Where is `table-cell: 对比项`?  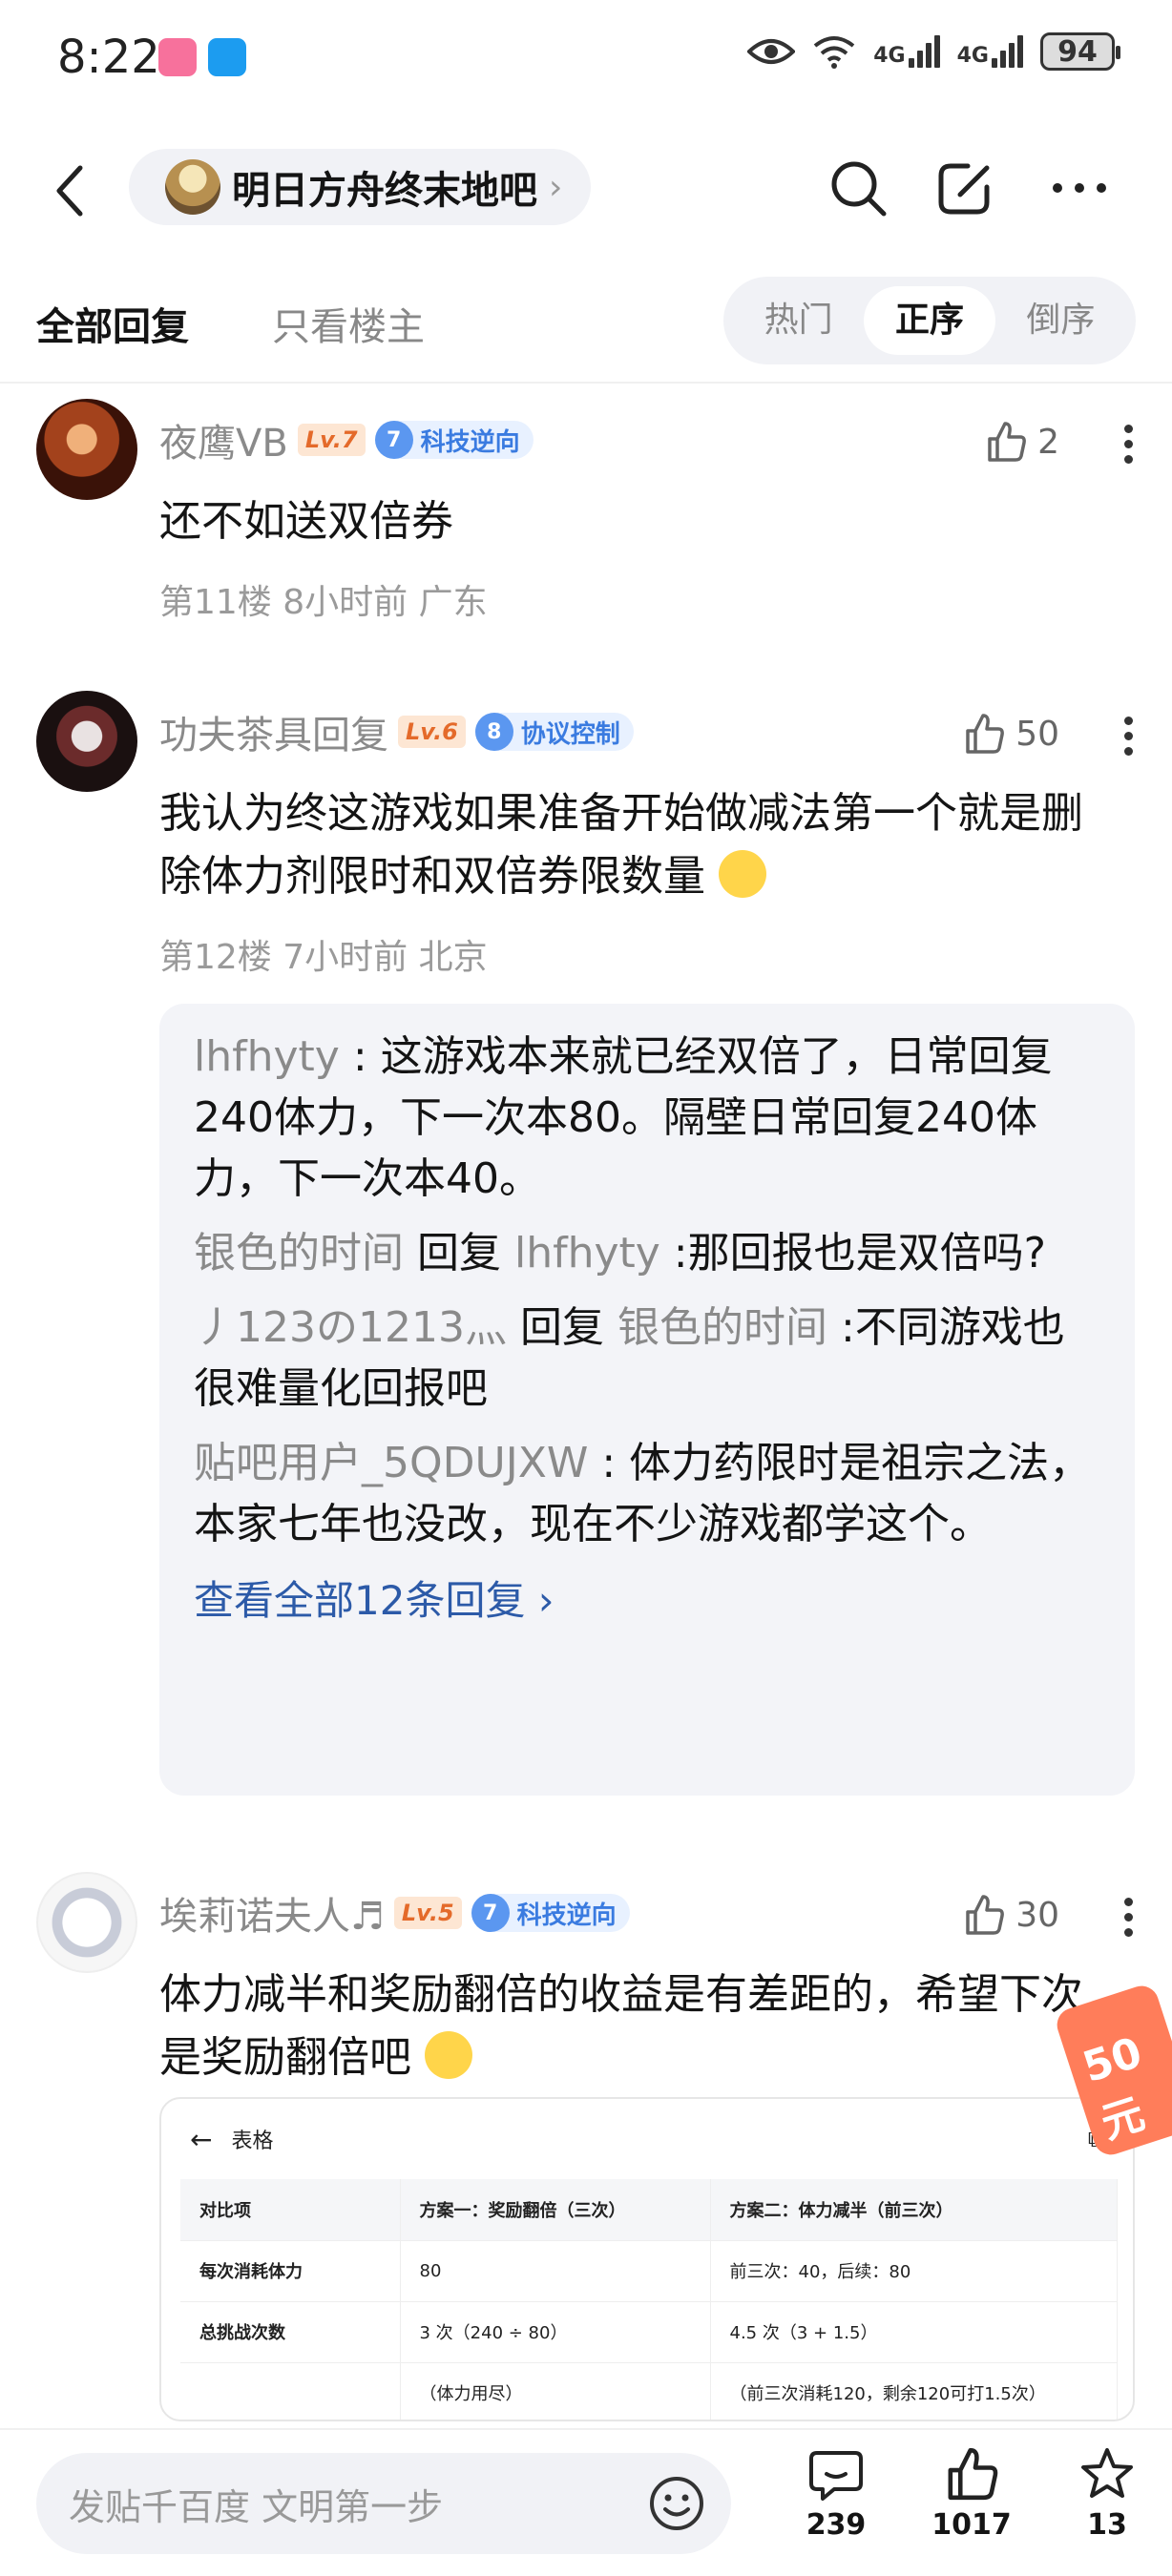 table-cell: 对比项 is located at coordinates (291, 2210).